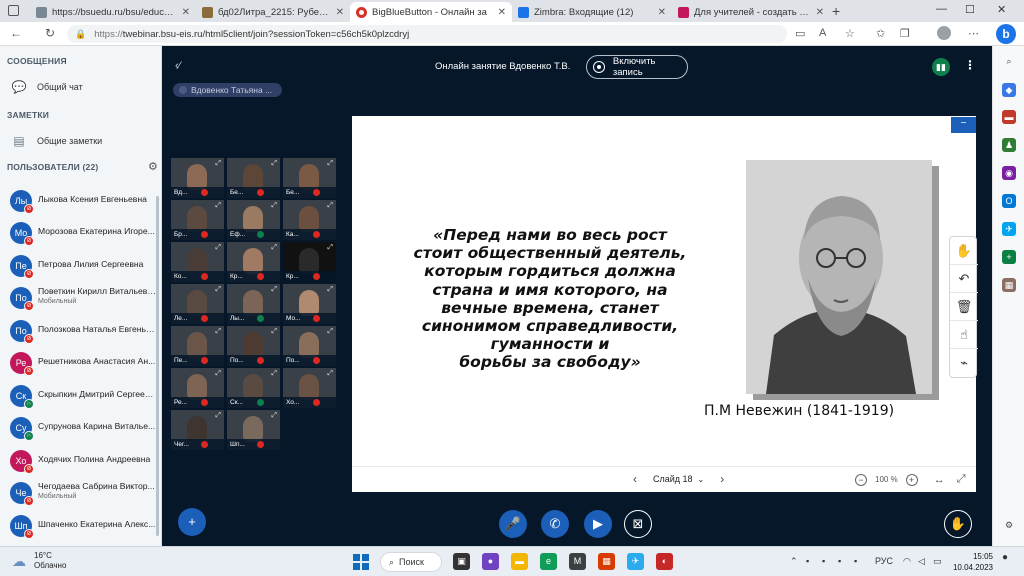  Describe the element at coordinates (592, 12) in the screenshot. I see `browser-tab: Zimbra: Входящие (12) ✕` at that location.